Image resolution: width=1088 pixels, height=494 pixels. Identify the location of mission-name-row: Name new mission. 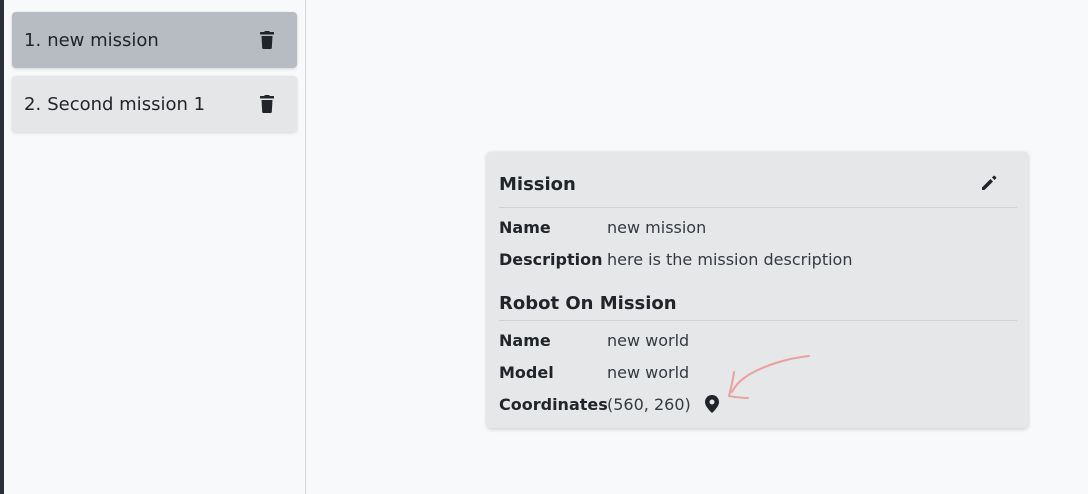
(602, 227).